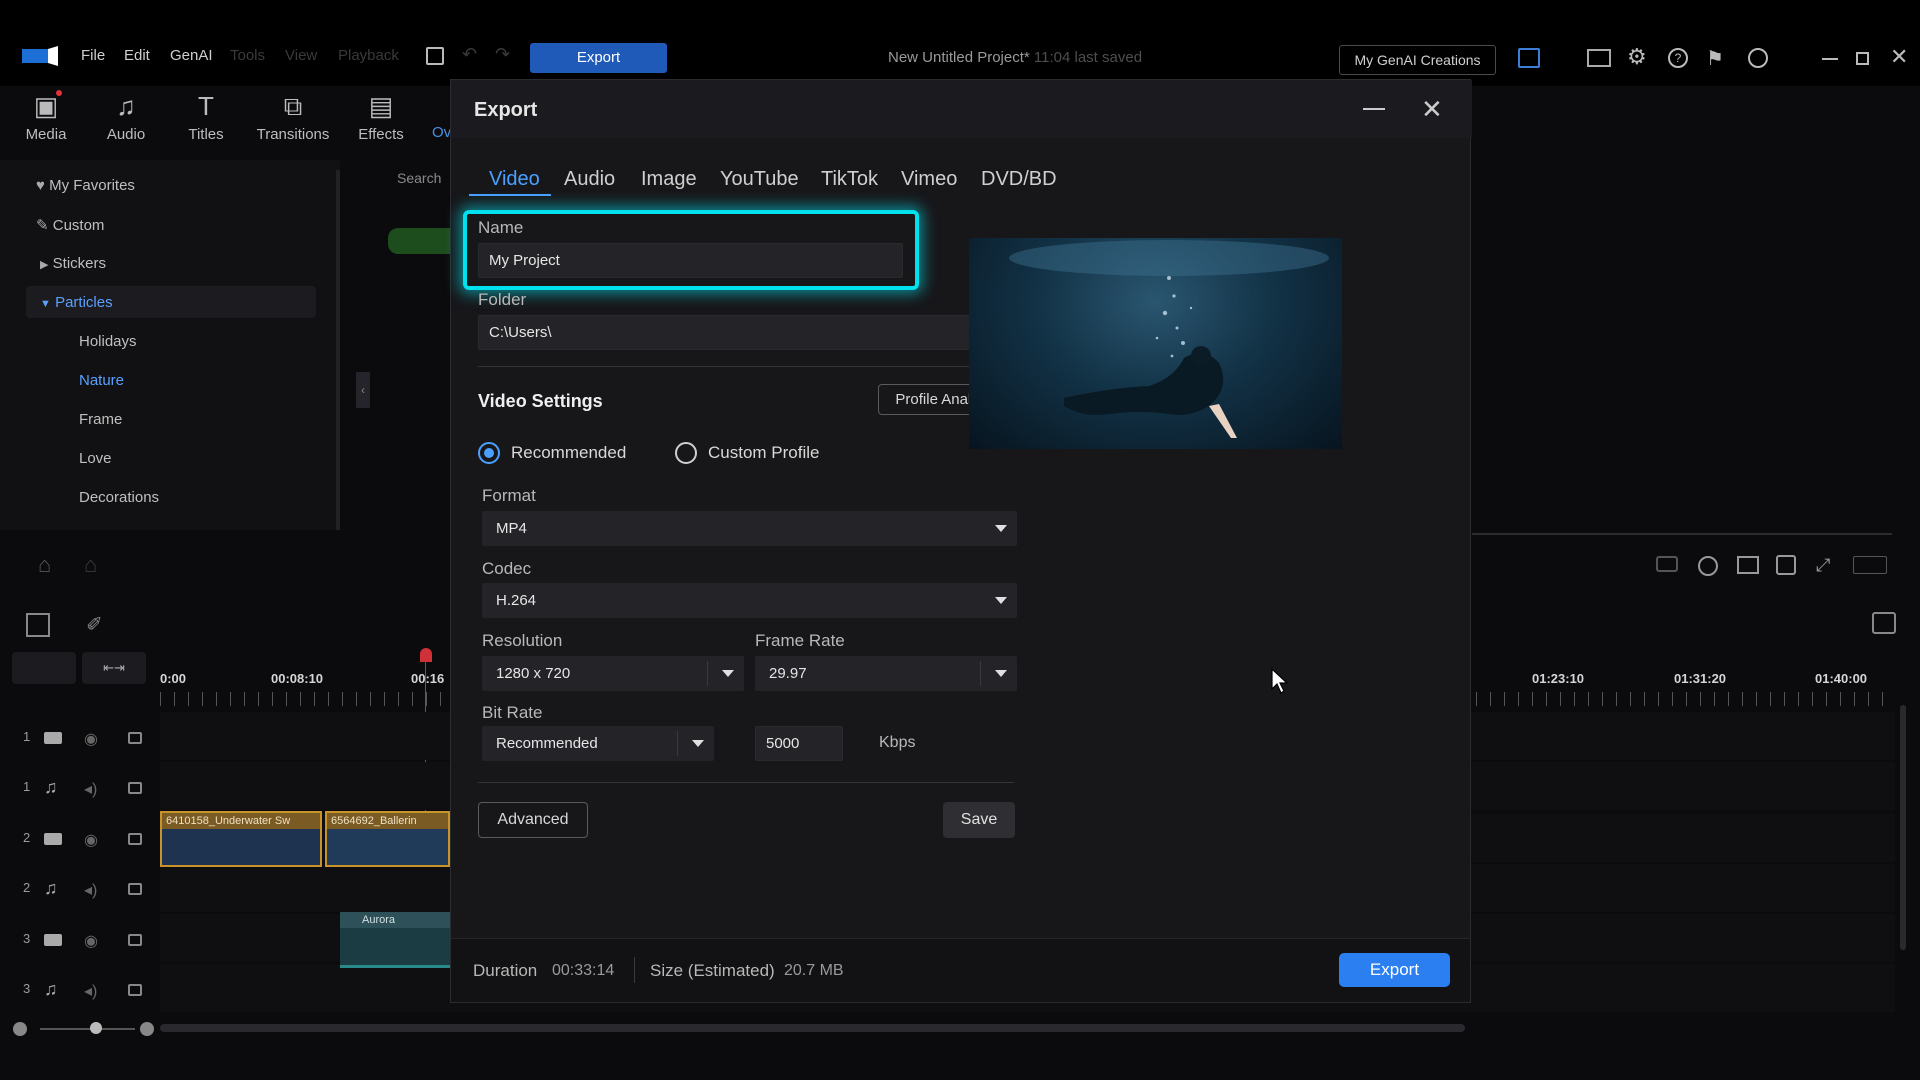 This screenshot has width=1920, height=1080. What do you see at coordinates (1394, 970) in the screenshot?
I see `export-button: Export` at bounding box center [1394, 970].